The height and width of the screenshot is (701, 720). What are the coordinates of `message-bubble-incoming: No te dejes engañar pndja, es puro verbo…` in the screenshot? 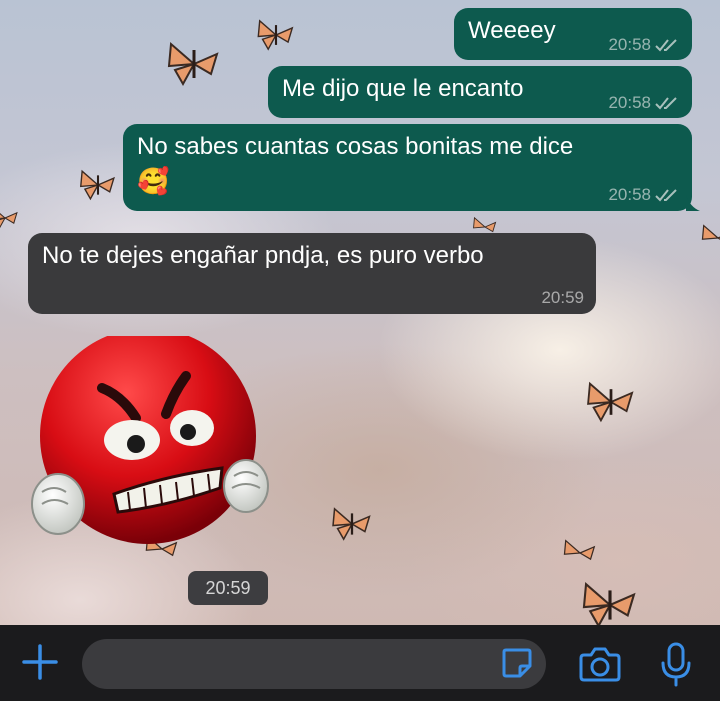 It's located at (312, 273).